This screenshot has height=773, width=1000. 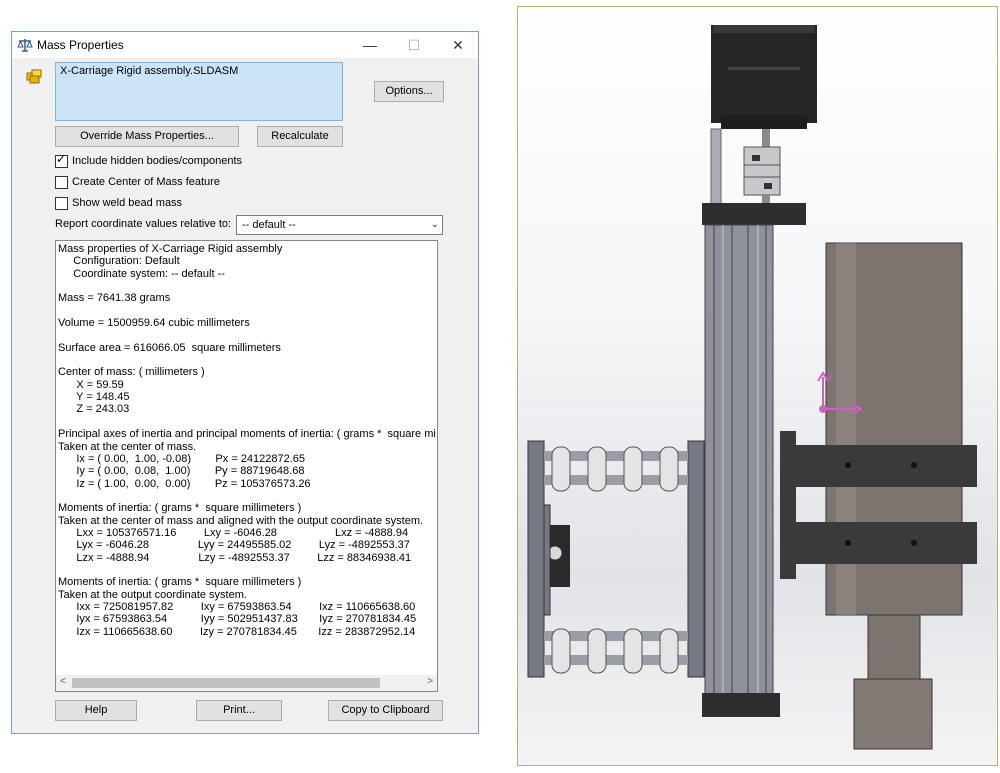 I want to click on dropdown-value: -- default --, so click(x=269, y=225).